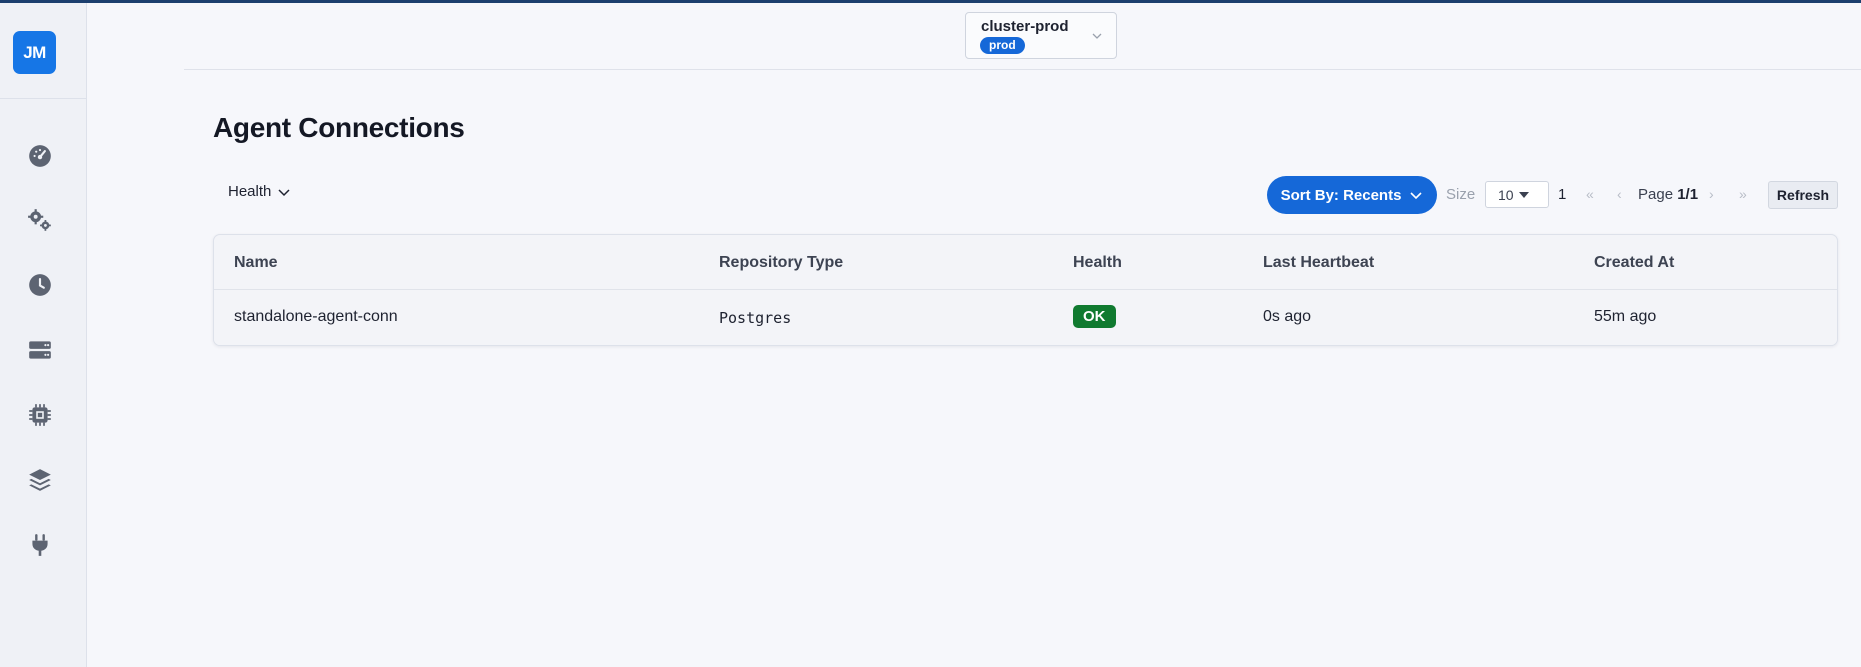  Describe the element at coordinates (1711, 194) in the screenshot. I see `next-page-button: ›` at that location.